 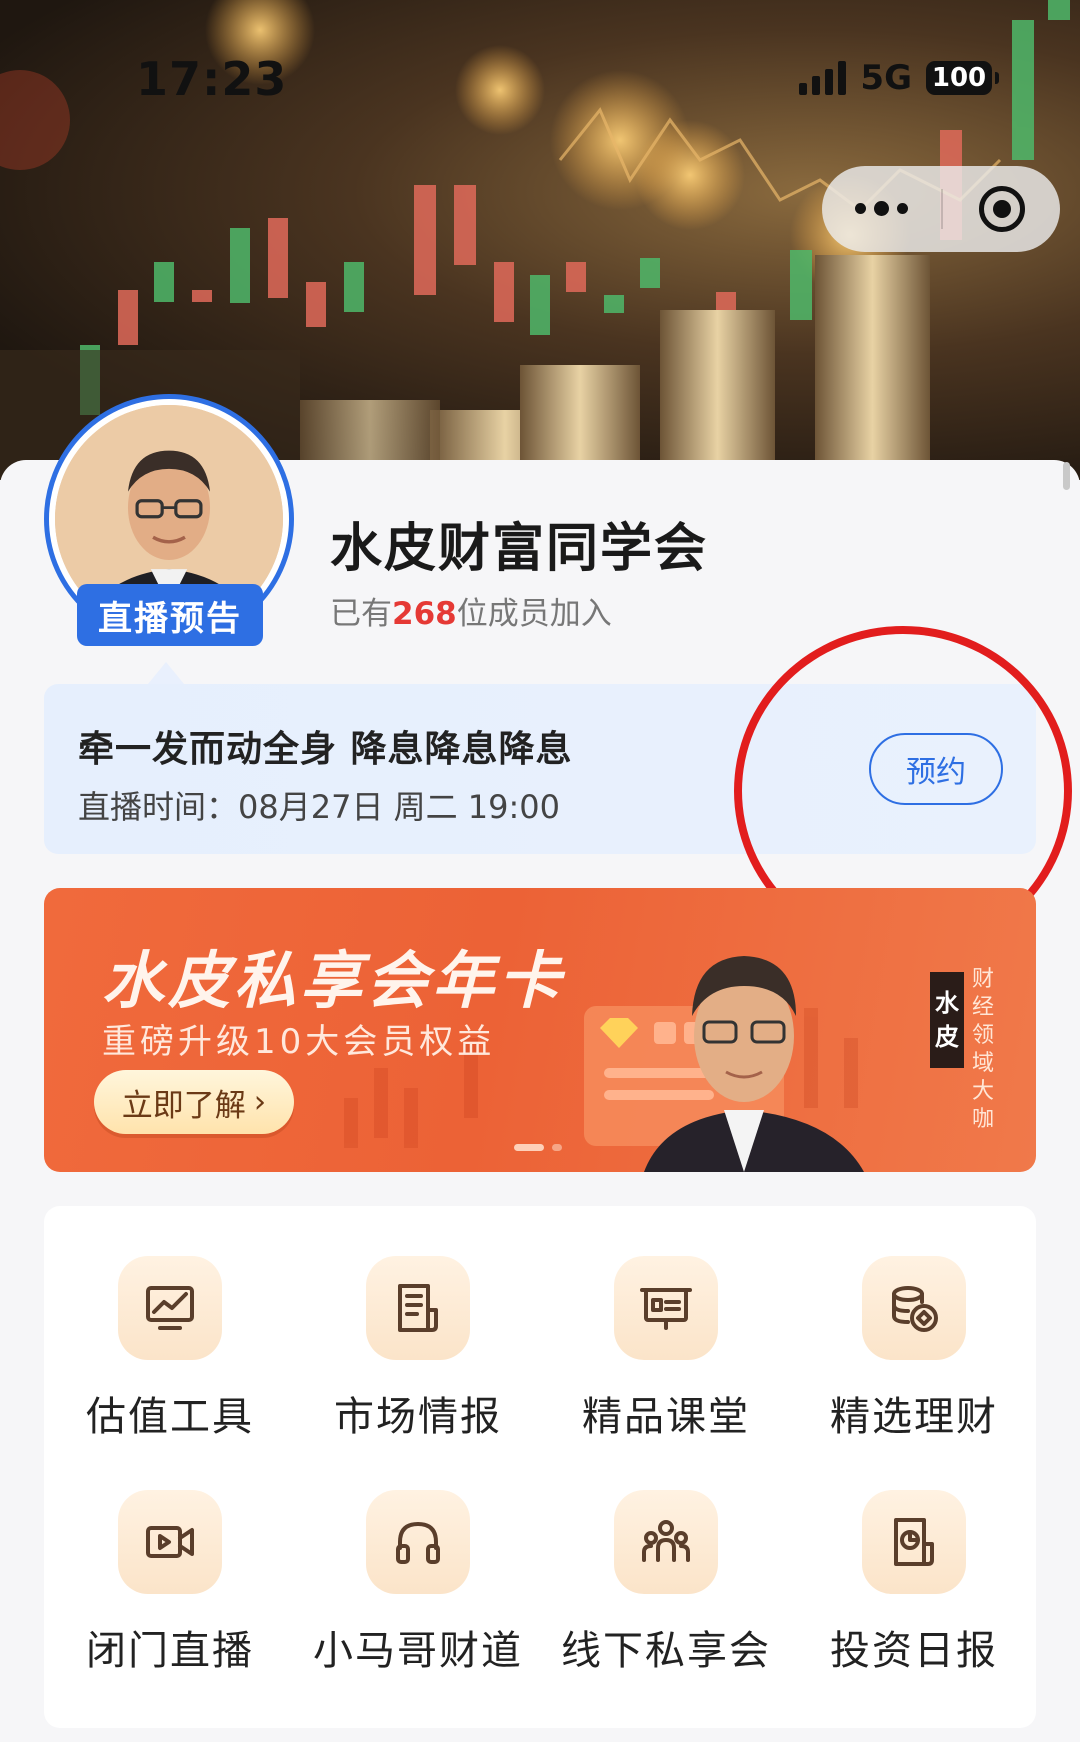 I want to click on grid-item-valuation-tool: 估值工具, so click(x=168, y=1356).